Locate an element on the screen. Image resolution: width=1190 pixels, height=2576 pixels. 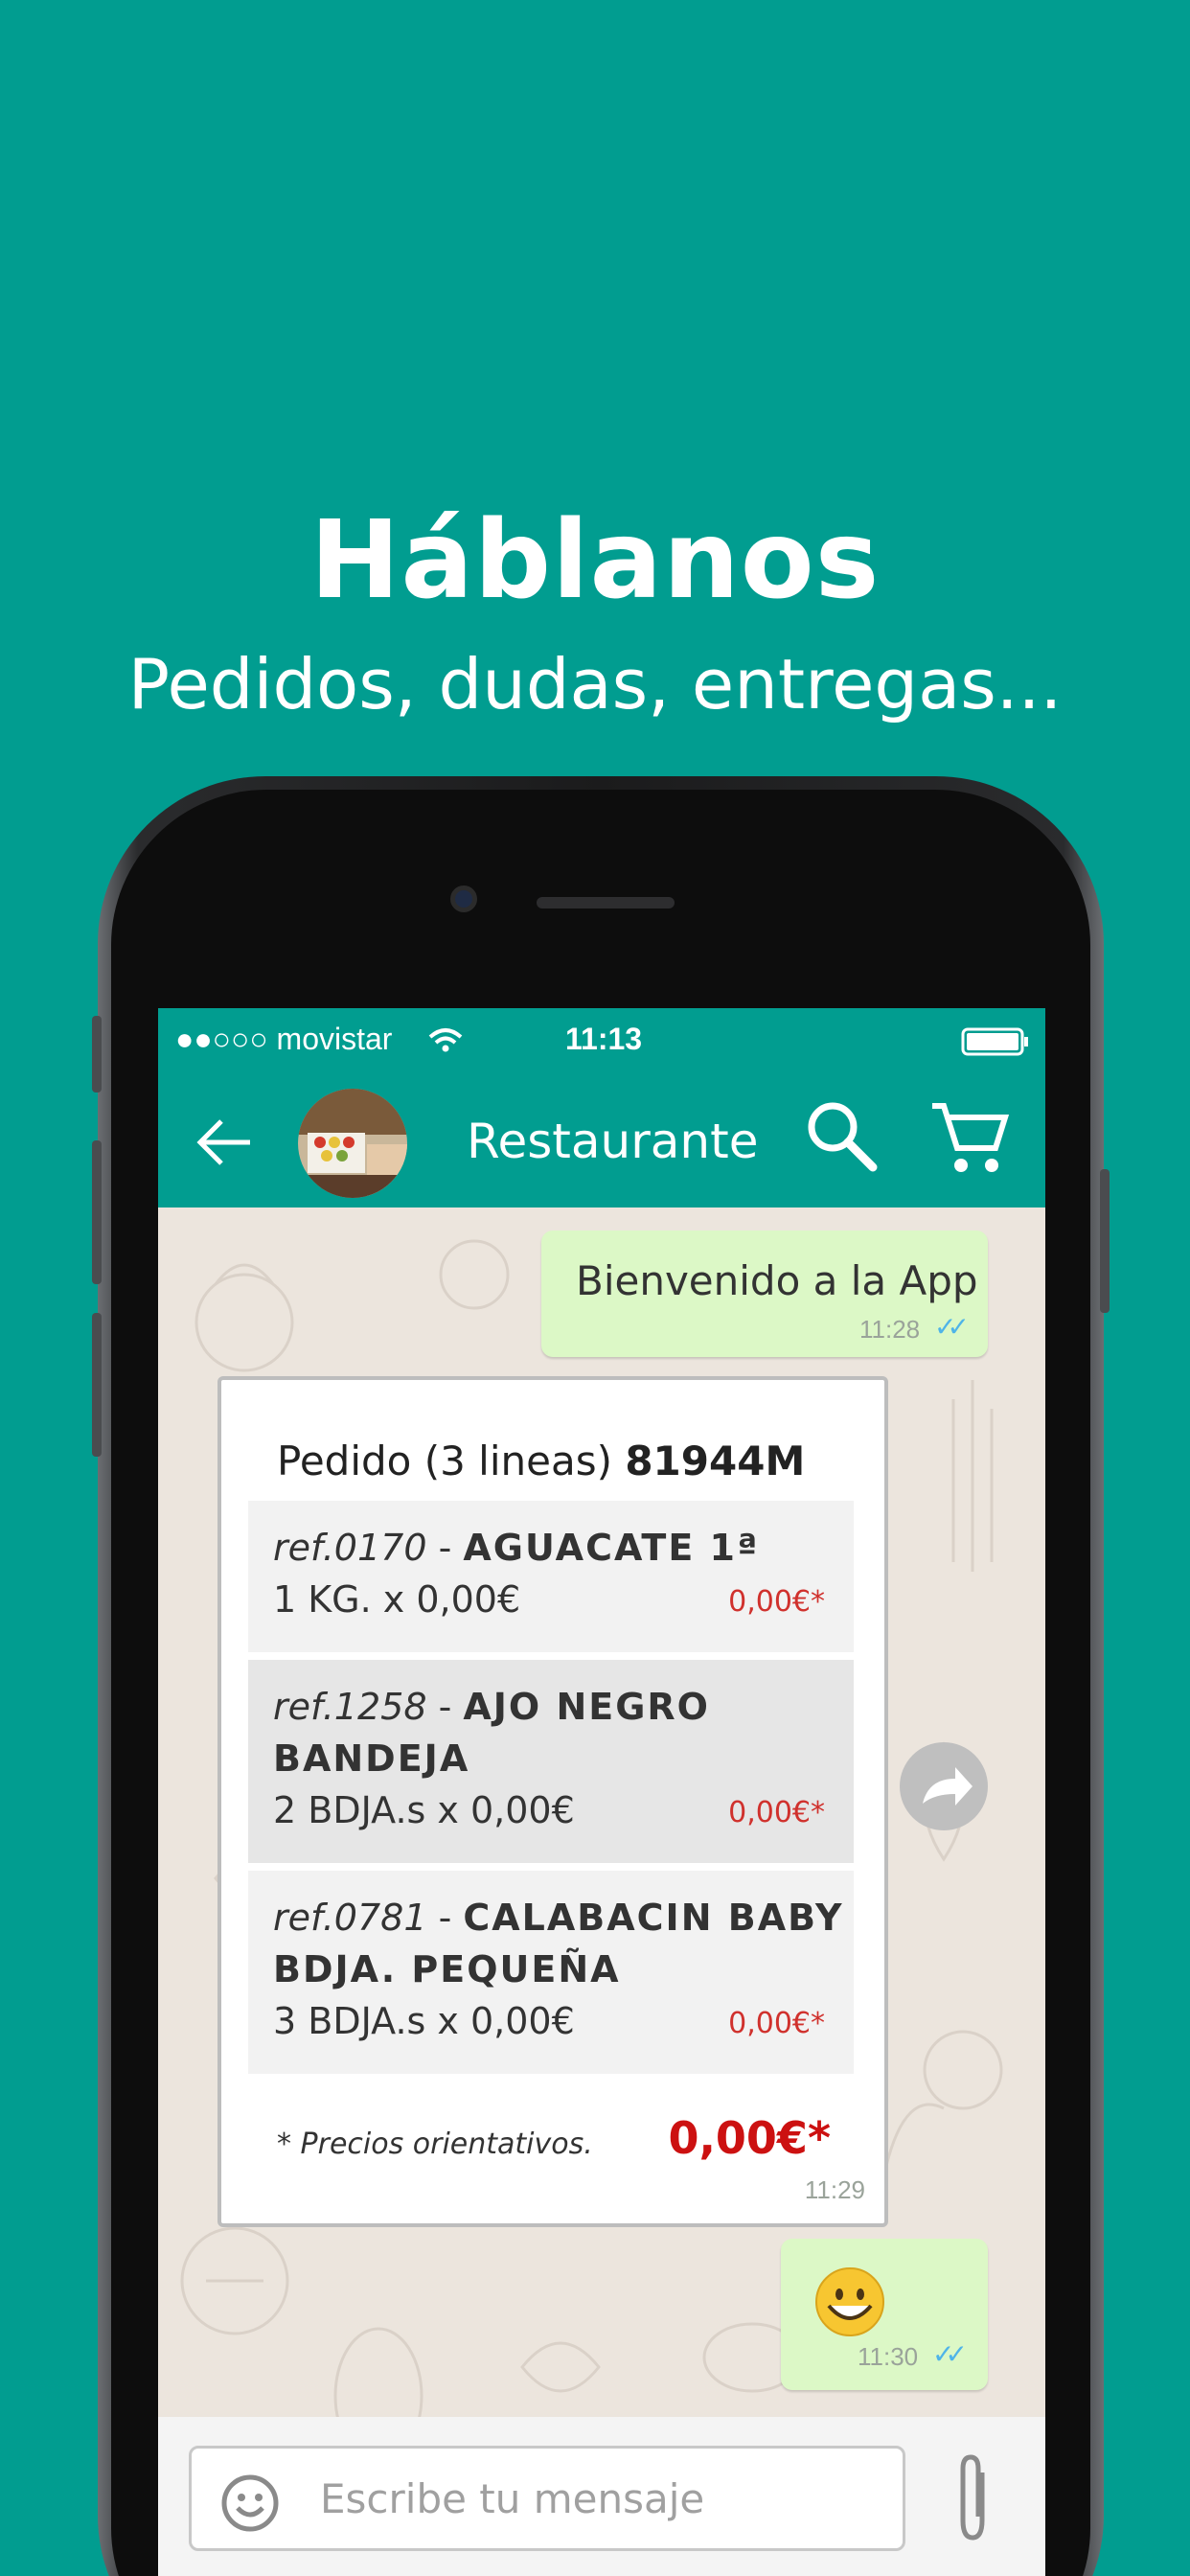
message-time: 11:29 is located at coordinates (835, 2189).